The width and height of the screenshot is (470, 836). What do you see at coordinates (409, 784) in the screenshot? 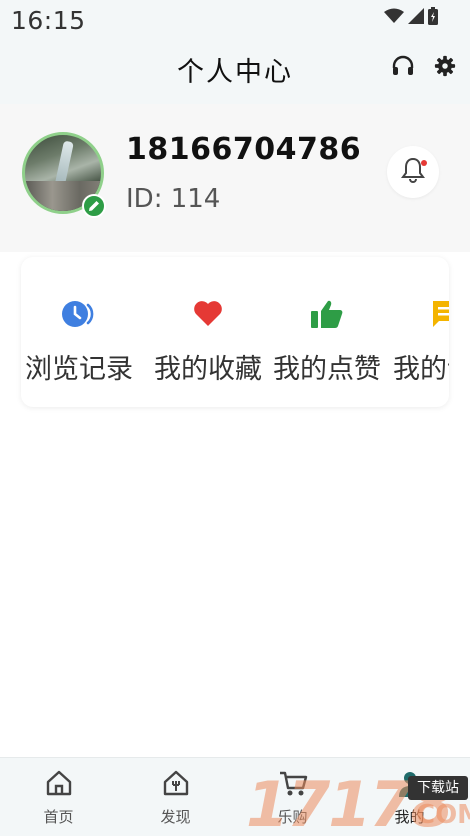
I see `profile-icon` at bounding box center [409, 784].